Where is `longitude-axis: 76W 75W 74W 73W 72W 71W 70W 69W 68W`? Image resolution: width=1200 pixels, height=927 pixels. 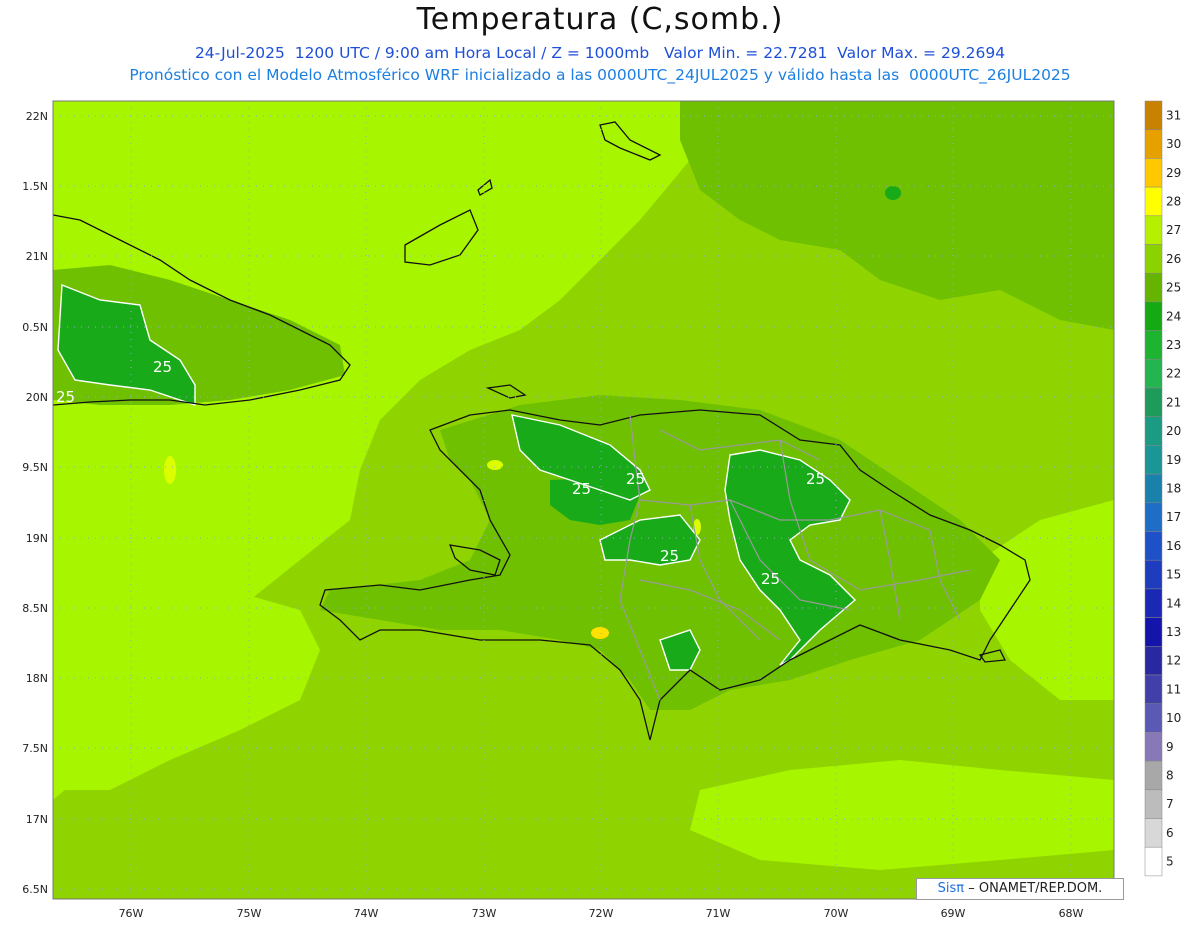 longitude-axis: 76W 75W 74W 73W 72W 71W 70W 69W 68W is located at coordinates (601, 913).